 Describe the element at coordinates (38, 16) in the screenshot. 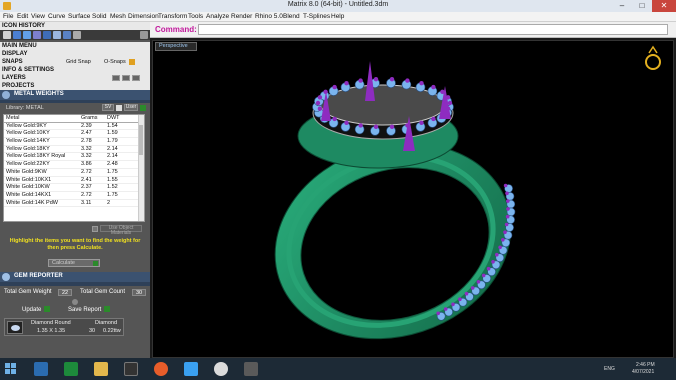

I see `menu-view: View` at that location.